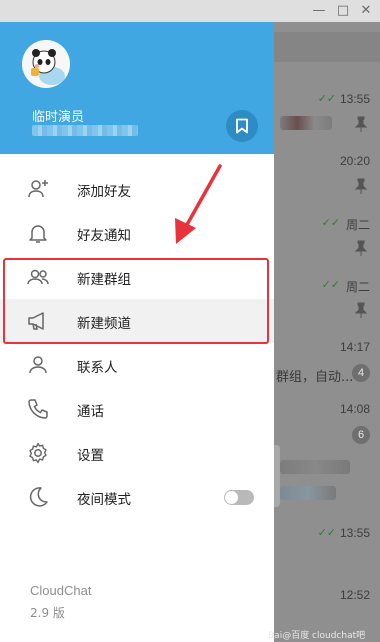 Image resolution: width=380 pixels, height=642 pixels. I want to click on app-name: CloudChat, so click(61, 590).